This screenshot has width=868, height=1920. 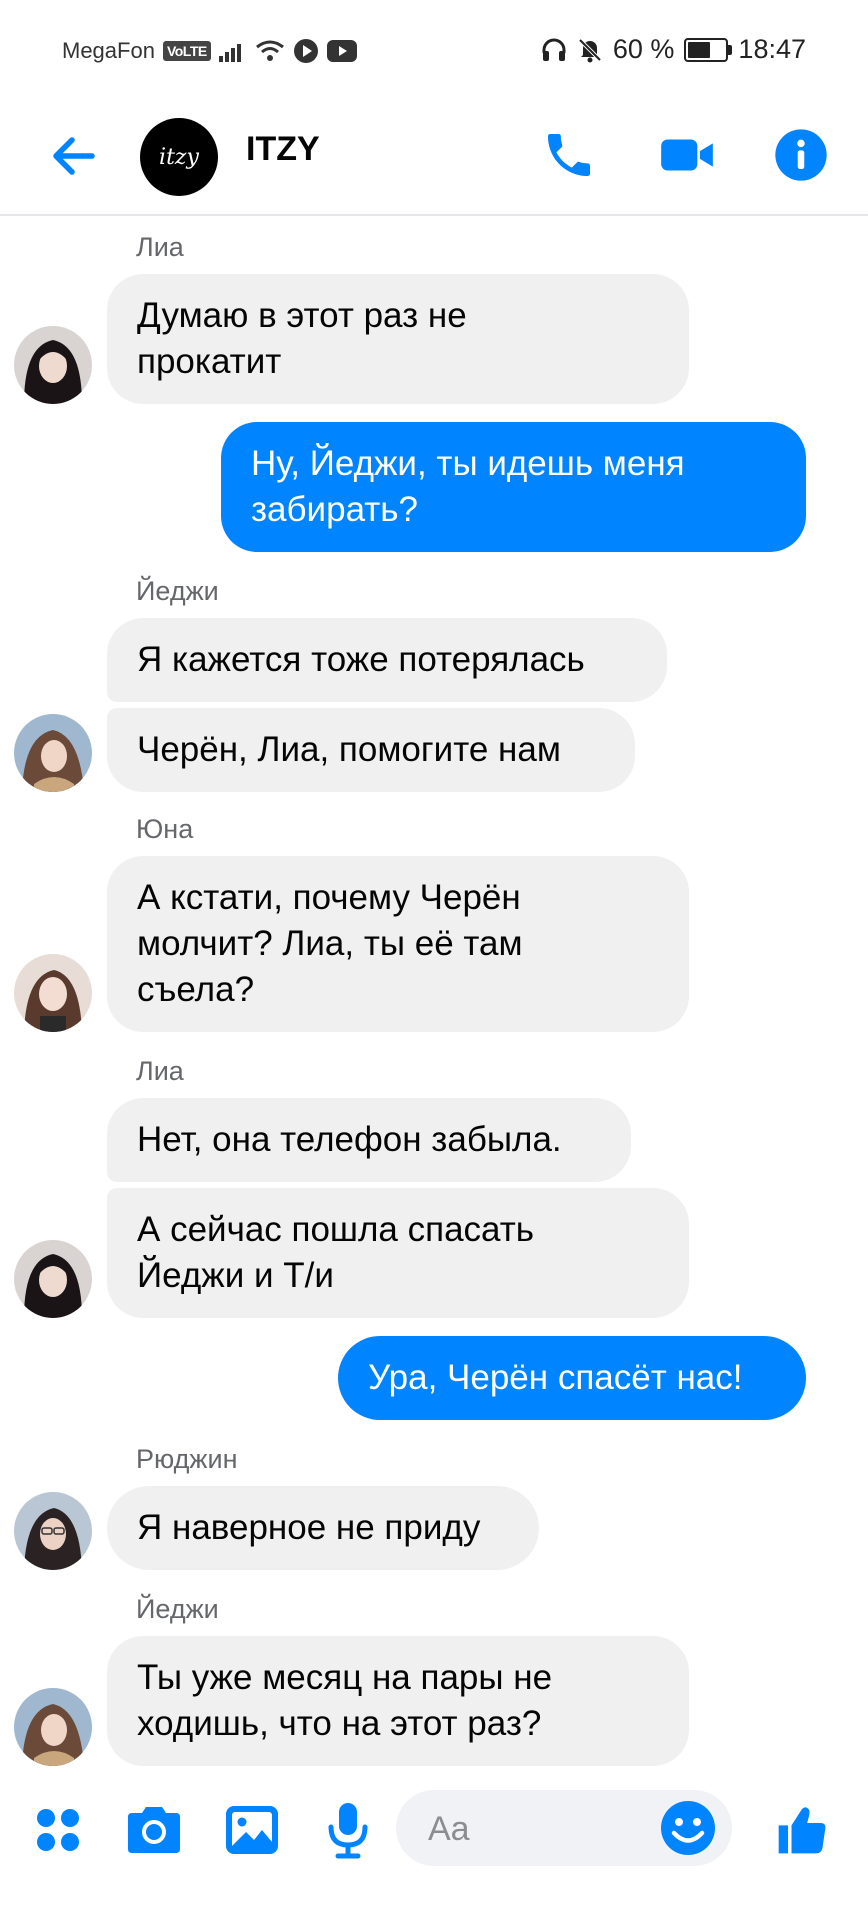 What do you see at coordinates (708, 49) in the screenshot?
I see `battery-icon` at bounding box center [708, 49].